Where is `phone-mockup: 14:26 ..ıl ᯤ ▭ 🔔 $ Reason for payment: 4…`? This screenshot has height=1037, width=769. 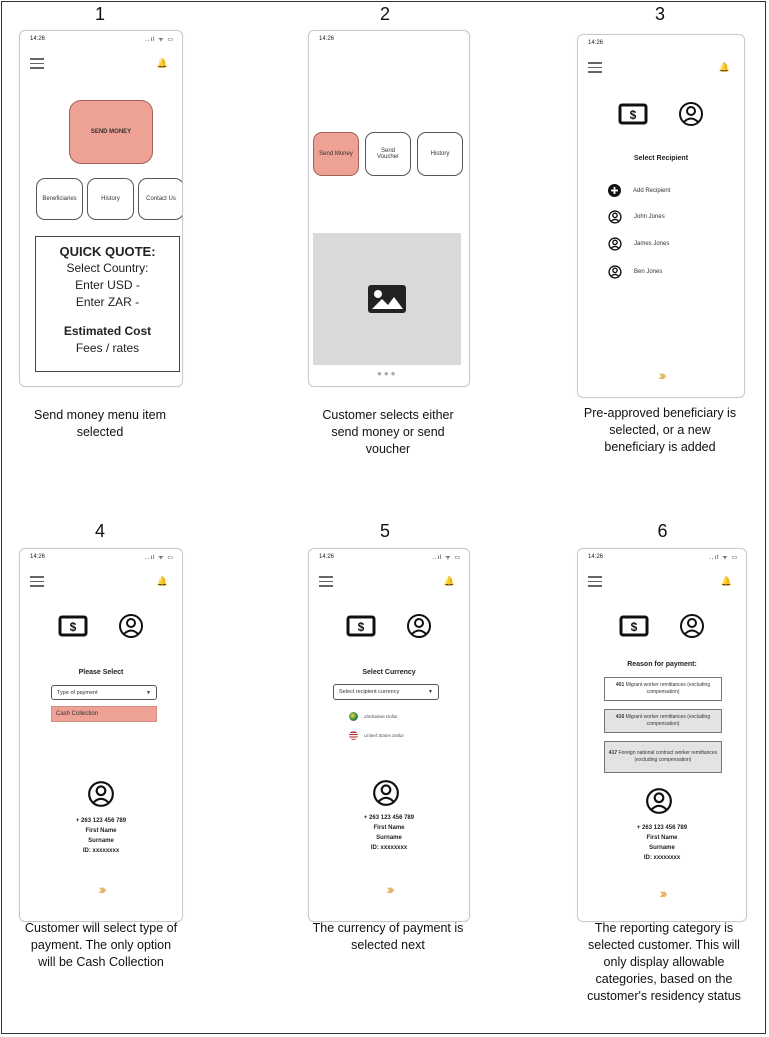
phone-mockup: 14:26 ..ıl ᯤ ▭ 🔔 $ Reason for payment: 4… is located at coordinates (662, 735).